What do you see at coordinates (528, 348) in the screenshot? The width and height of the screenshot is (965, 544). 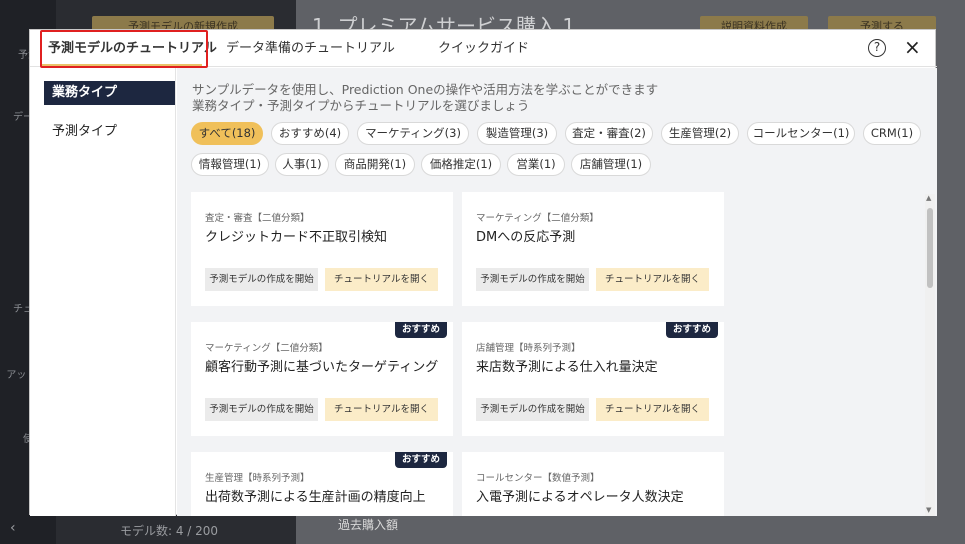 I see `card-category: 店舗管理【時系列予測】` at bounding box center [528, 348].